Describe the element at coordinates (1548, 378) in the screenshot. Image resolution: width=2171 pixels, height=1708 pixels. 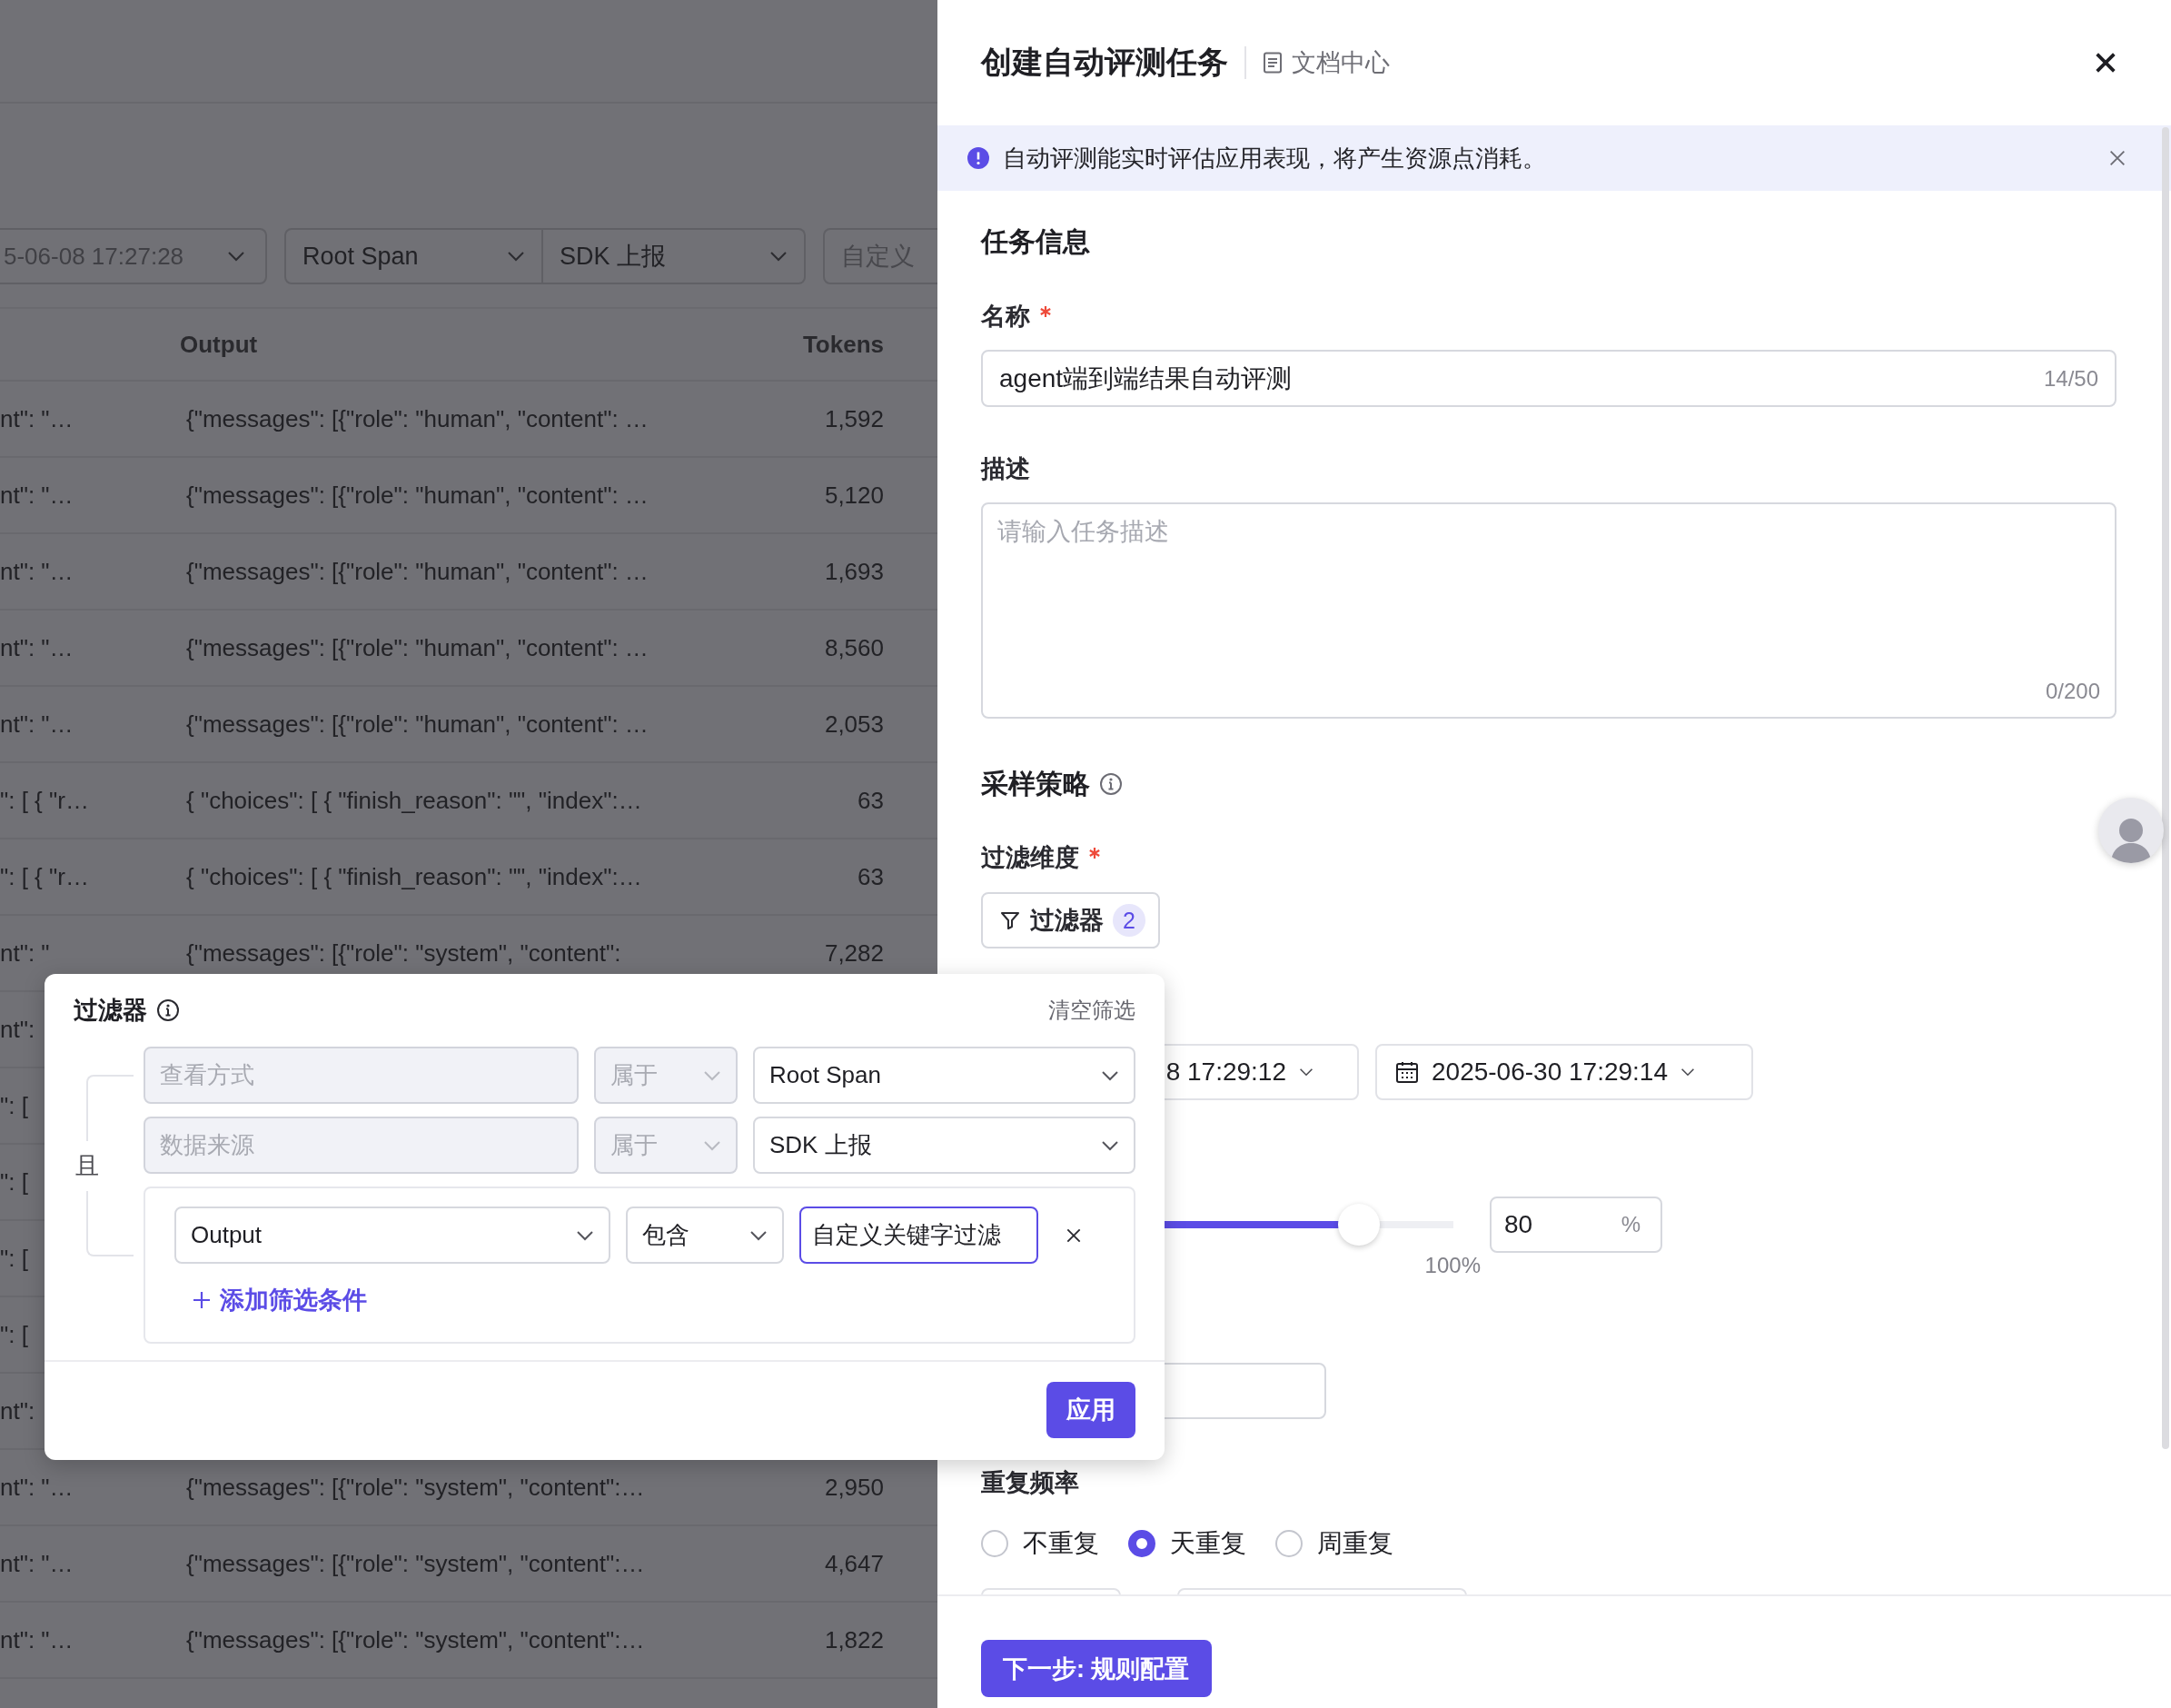
I see `name-input: agent端到端结果自动评测 14/50` at that location.